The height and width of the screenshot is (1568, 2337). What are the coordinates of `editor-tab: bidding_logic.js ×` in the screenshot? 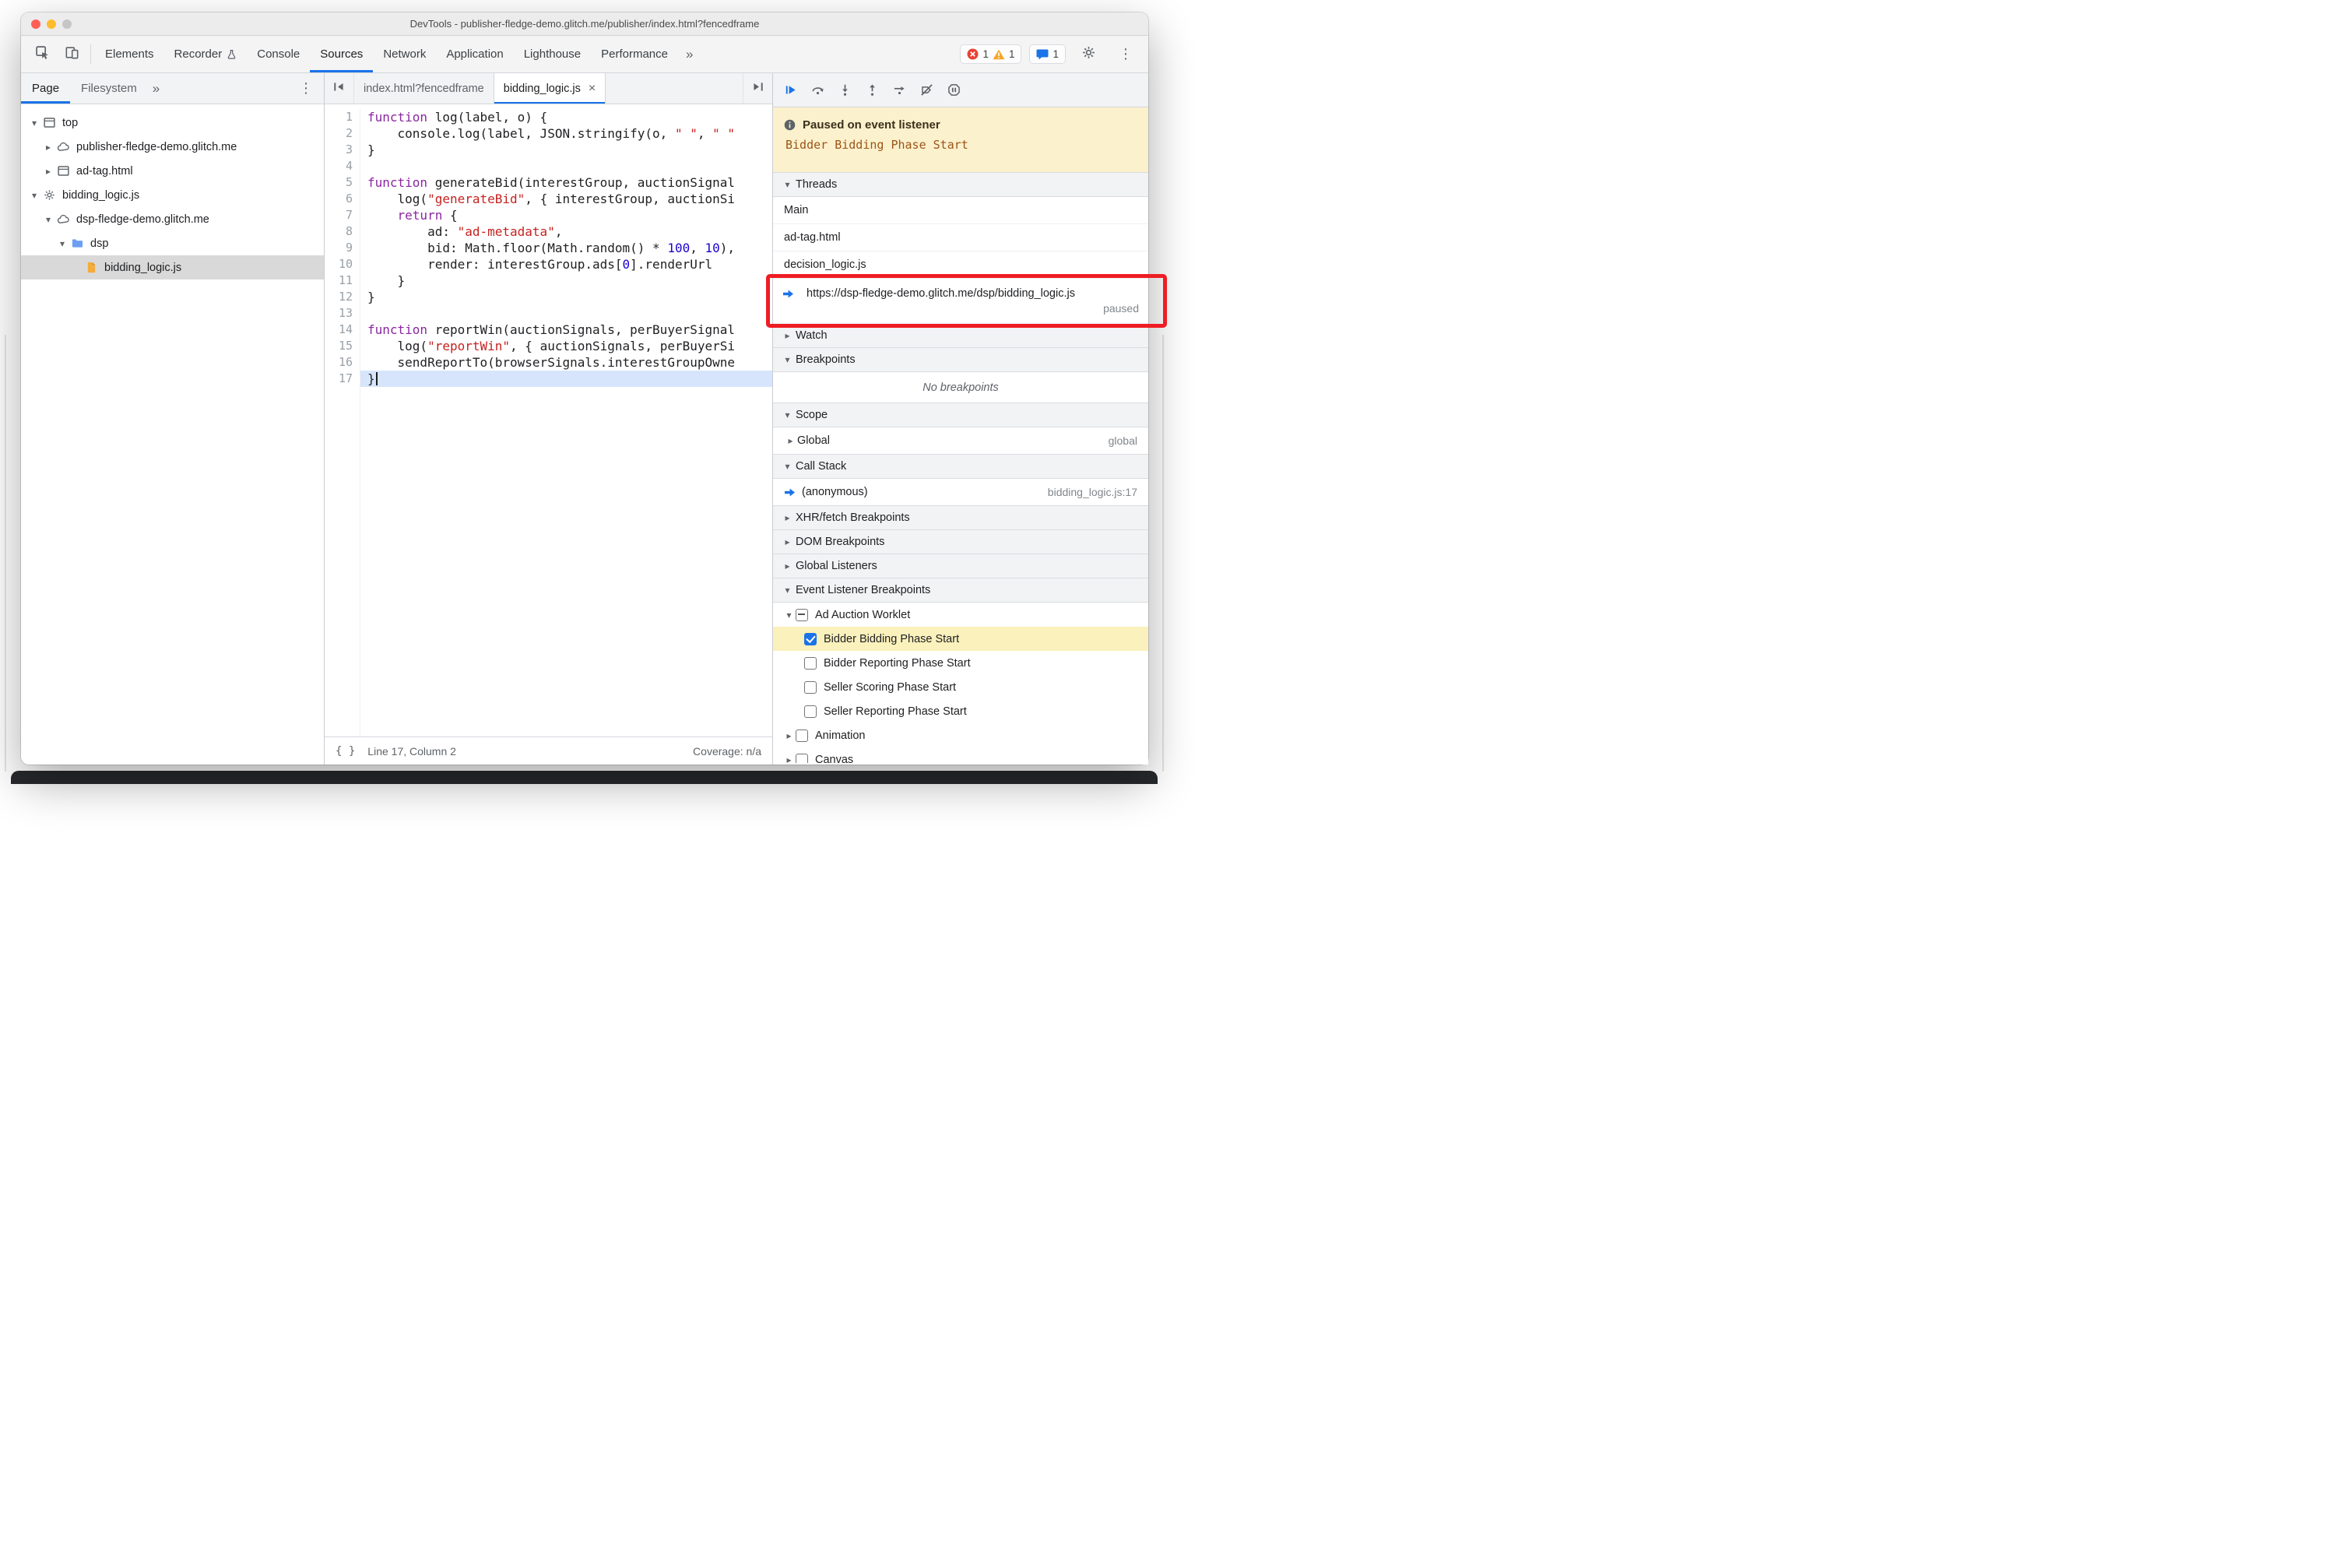 It's located at (550, 88).